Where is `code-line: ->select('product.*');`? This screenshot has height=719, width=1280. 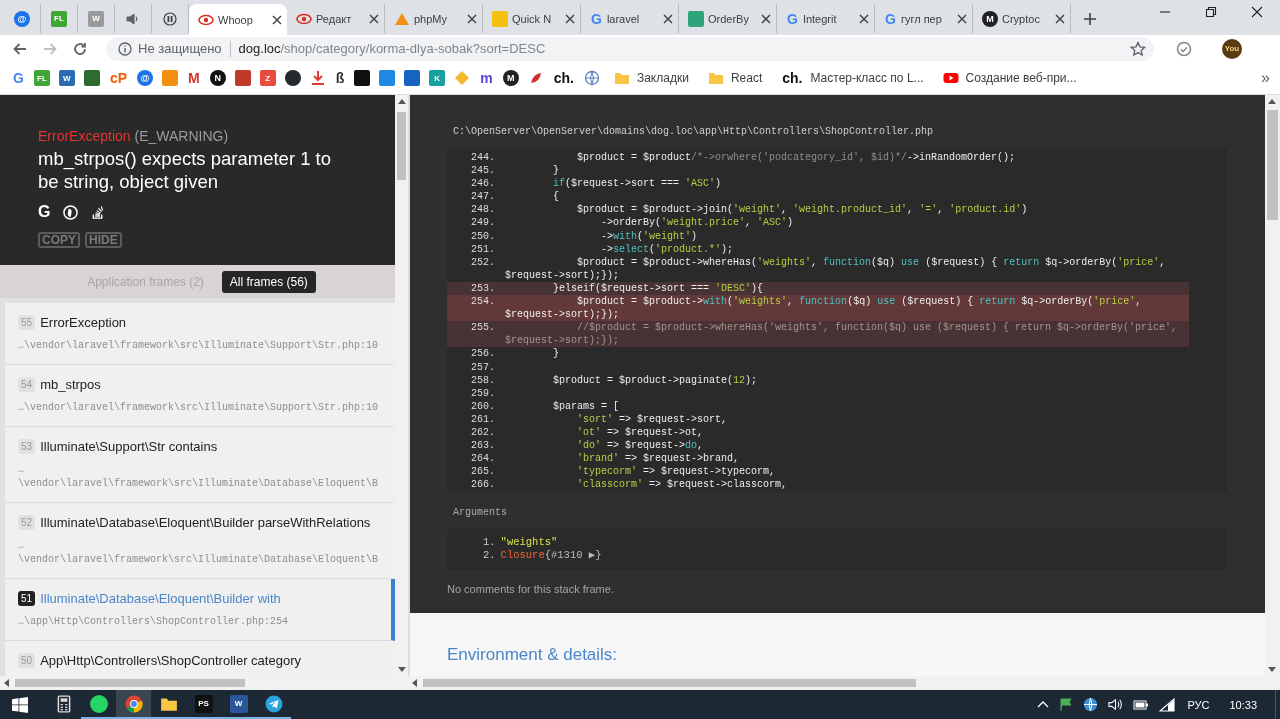 code-line: ->select('product.*'); is located at coordinates (667, 249).